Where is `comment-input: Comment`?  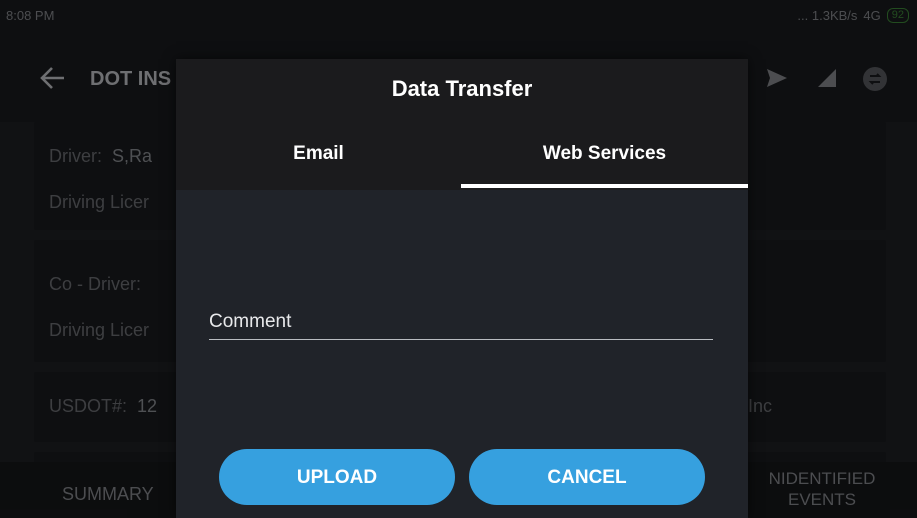 comment-input: Comment is located at coordinates (250, 322).